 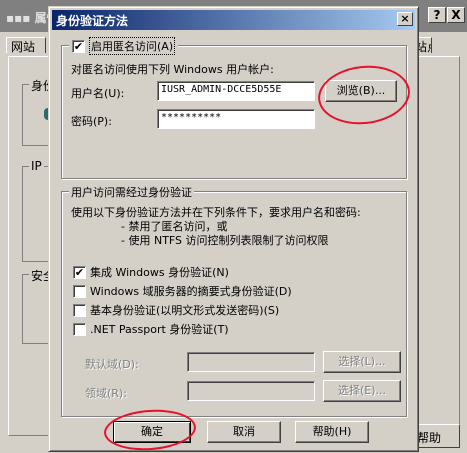 What do you see at coordinates (26, 45) in the screenshot?
I see `background-tab-website: 网站` at bounding box center [26, 45].